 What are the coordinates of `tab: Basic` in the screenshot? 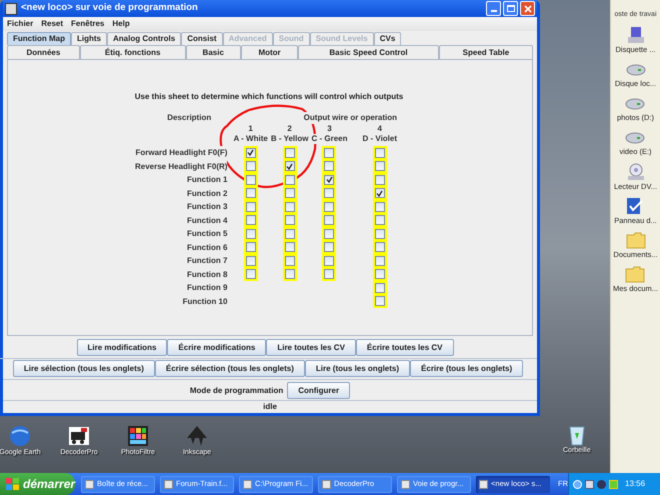 It's located at (213, 52).